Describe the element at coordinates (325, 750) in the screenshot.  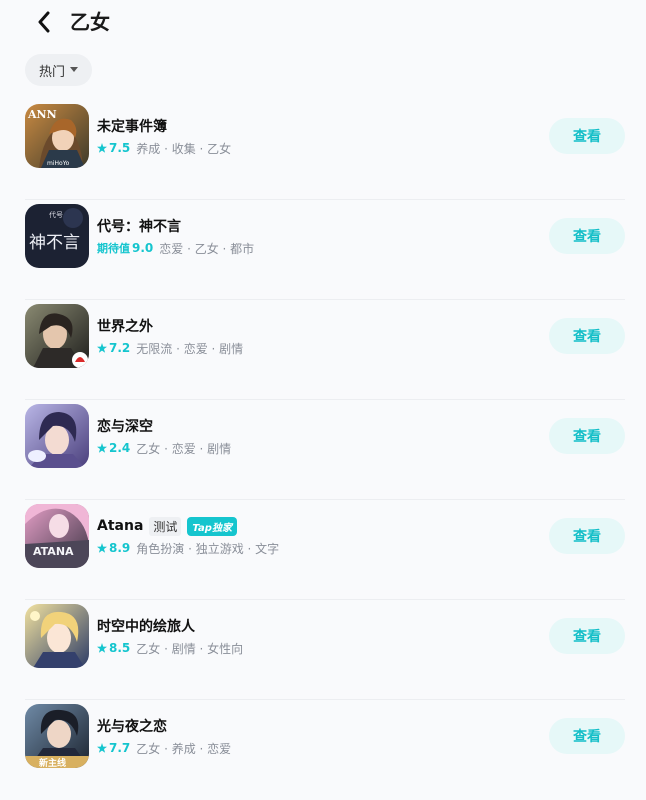
I see `list-item: 新主线 光与夜之恋 7.7 乙女 · 养成 · 恋爱 查看` at that location.